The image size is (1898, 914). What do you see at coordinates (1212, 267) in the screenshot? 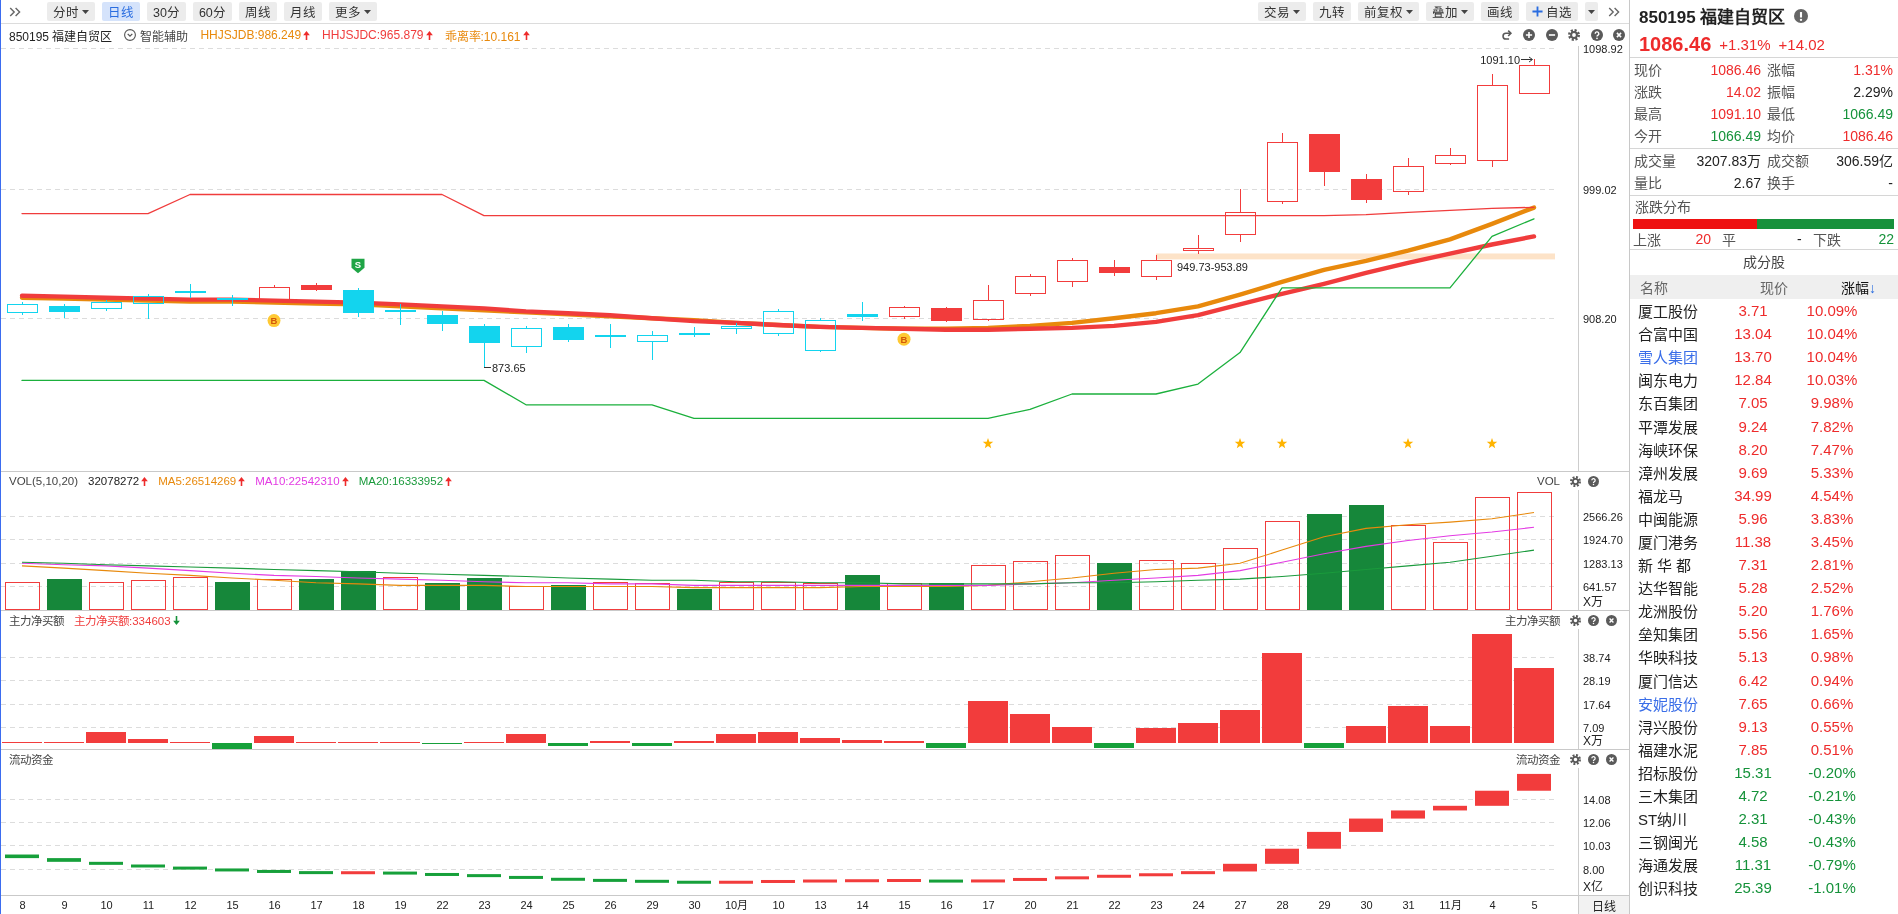
I see `price-zone-label: 949.73-953.89` at bounding box center [1212, 267].